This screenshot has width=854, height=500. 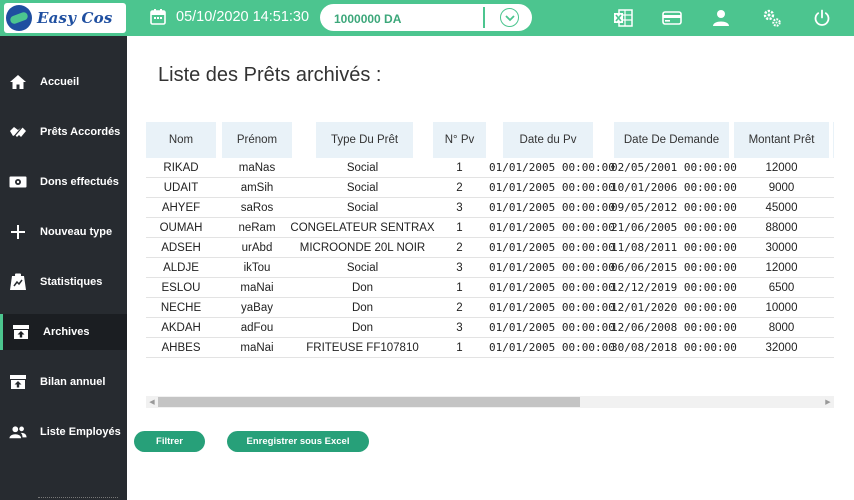 I want to click on top-bar: Easy Cos 05/10/2020 14:51:30 1000000 DA, so click(x=427, y=18).